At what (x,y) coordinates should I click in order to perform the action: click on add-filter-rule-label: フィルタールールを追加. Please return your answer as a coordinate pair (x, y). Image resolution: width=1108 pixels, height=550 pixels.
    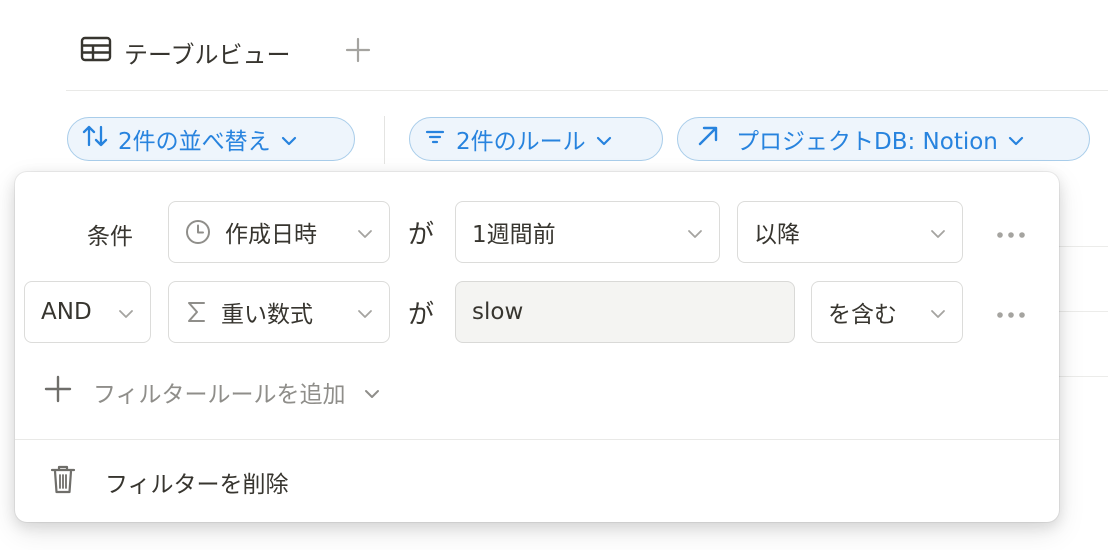
    Looking at the image, I should click on (219, 395).